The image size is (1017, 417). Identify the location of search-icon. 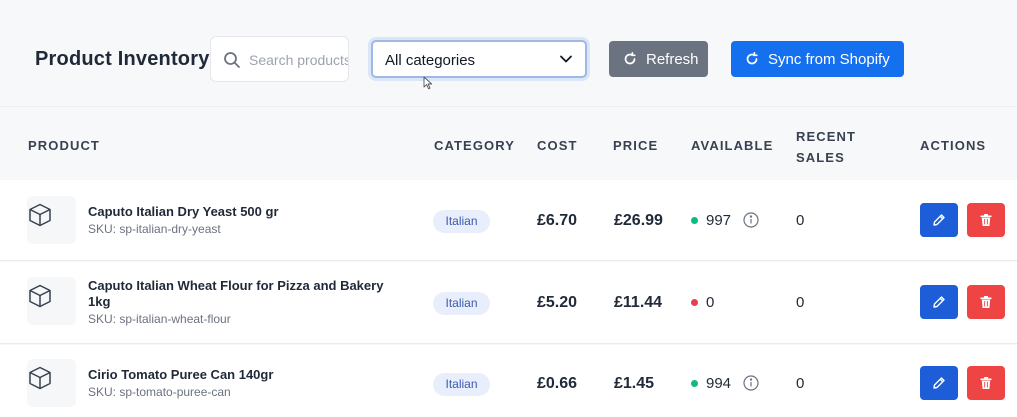
(232, 60).